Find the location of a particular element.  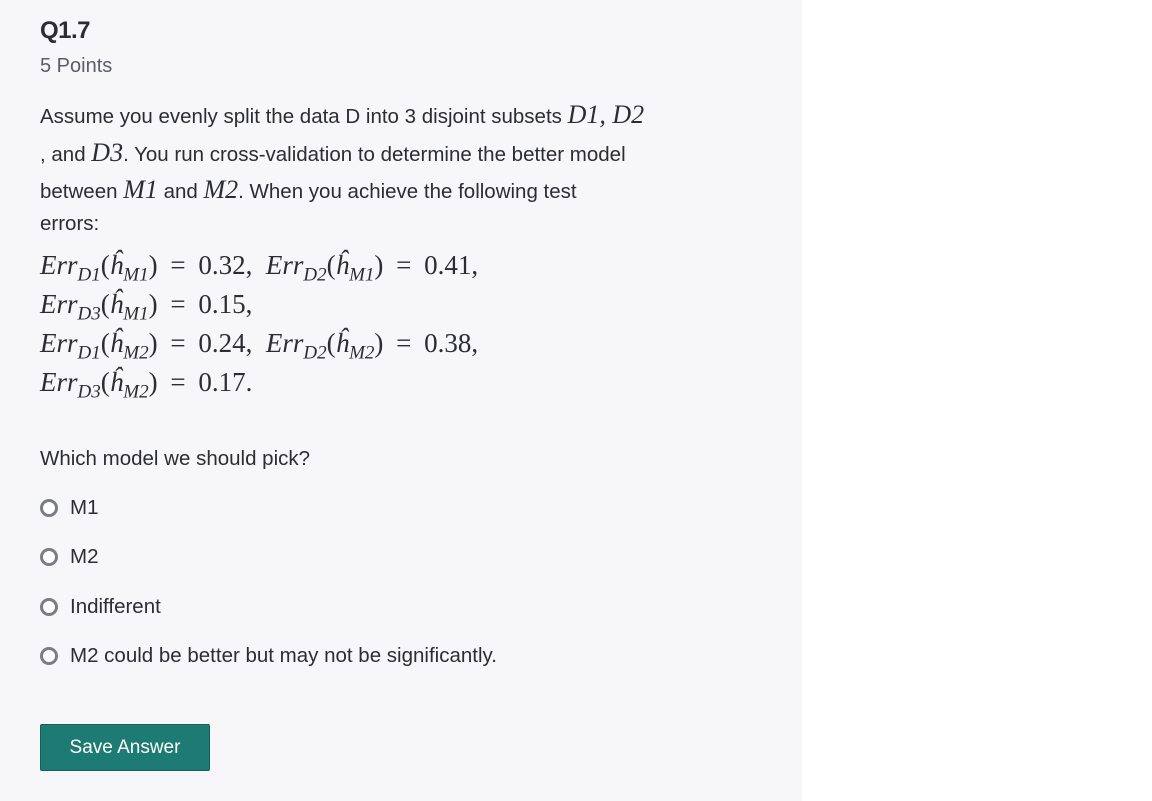

option-m1: M1 is located at coordinates (69, 508).